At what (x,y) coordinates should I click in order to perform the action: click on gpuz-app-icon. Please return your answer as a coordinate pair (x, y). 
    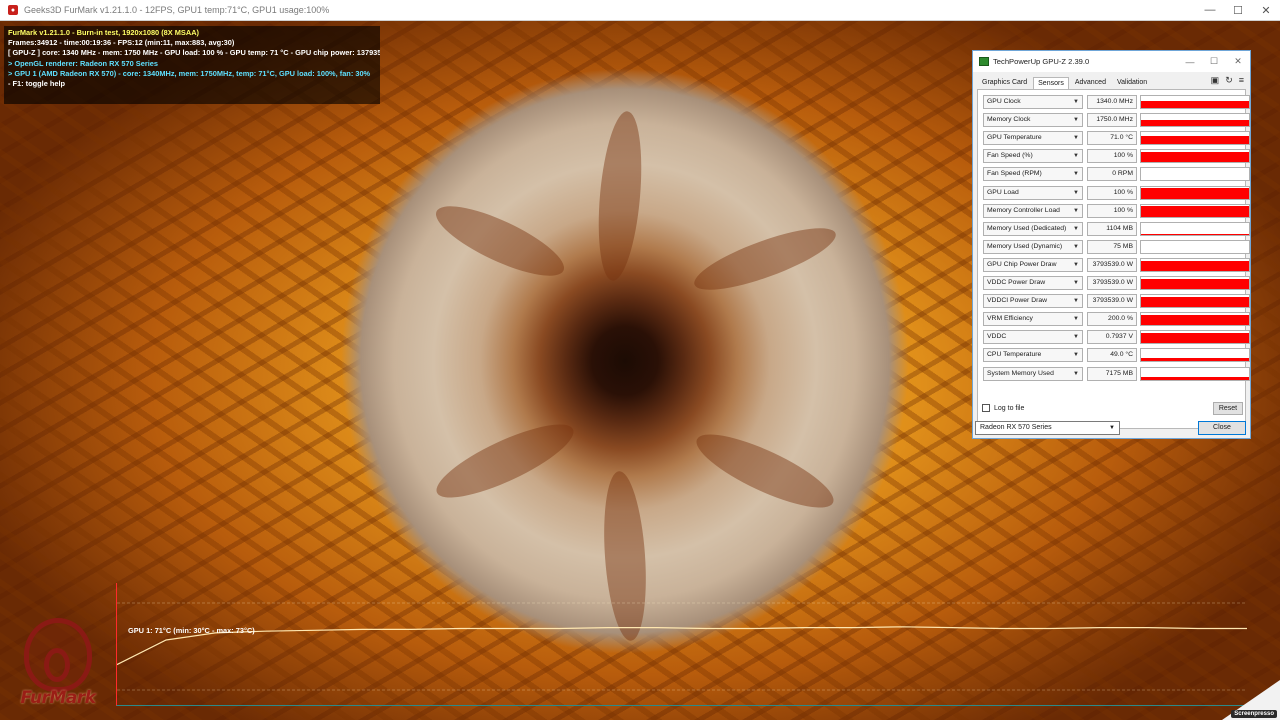
    Looking at the image, I should click on (984, 61).